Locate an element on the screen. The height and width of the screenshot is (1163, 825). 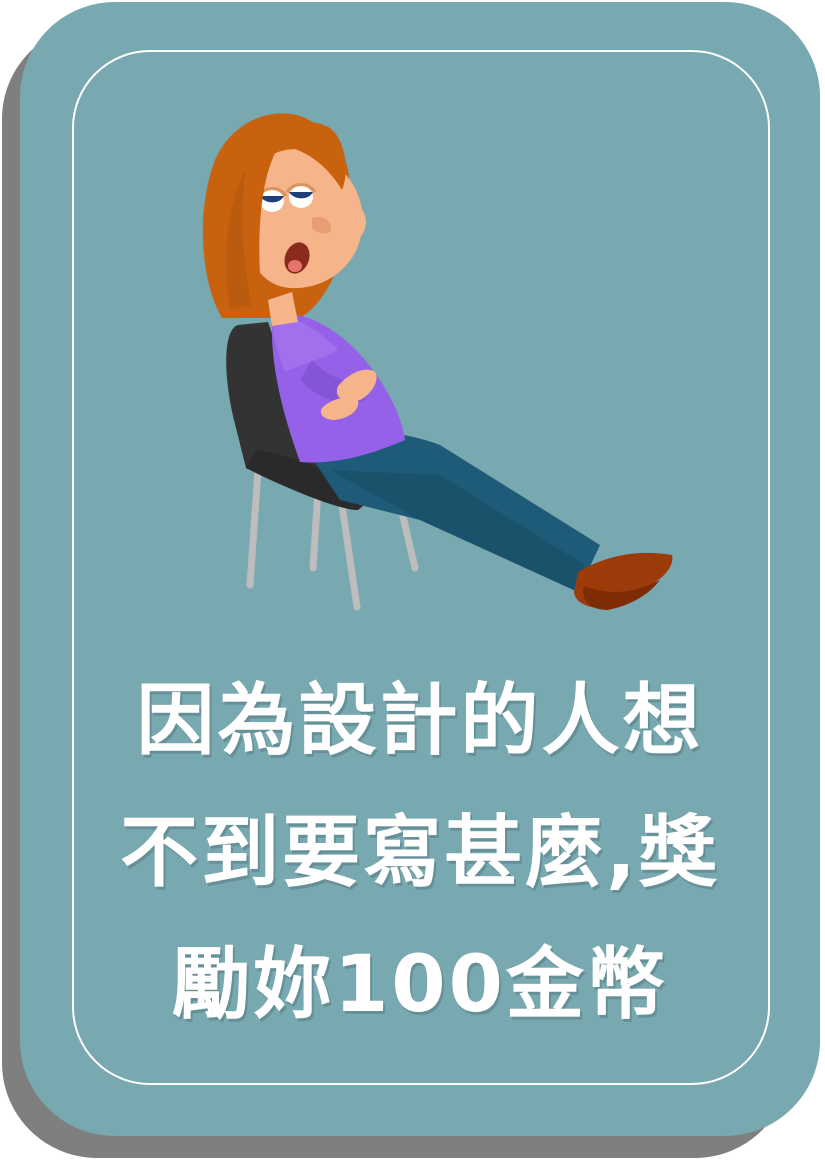
message-line-3: 勵妳100金幣 is located at coordinates (420, 985).